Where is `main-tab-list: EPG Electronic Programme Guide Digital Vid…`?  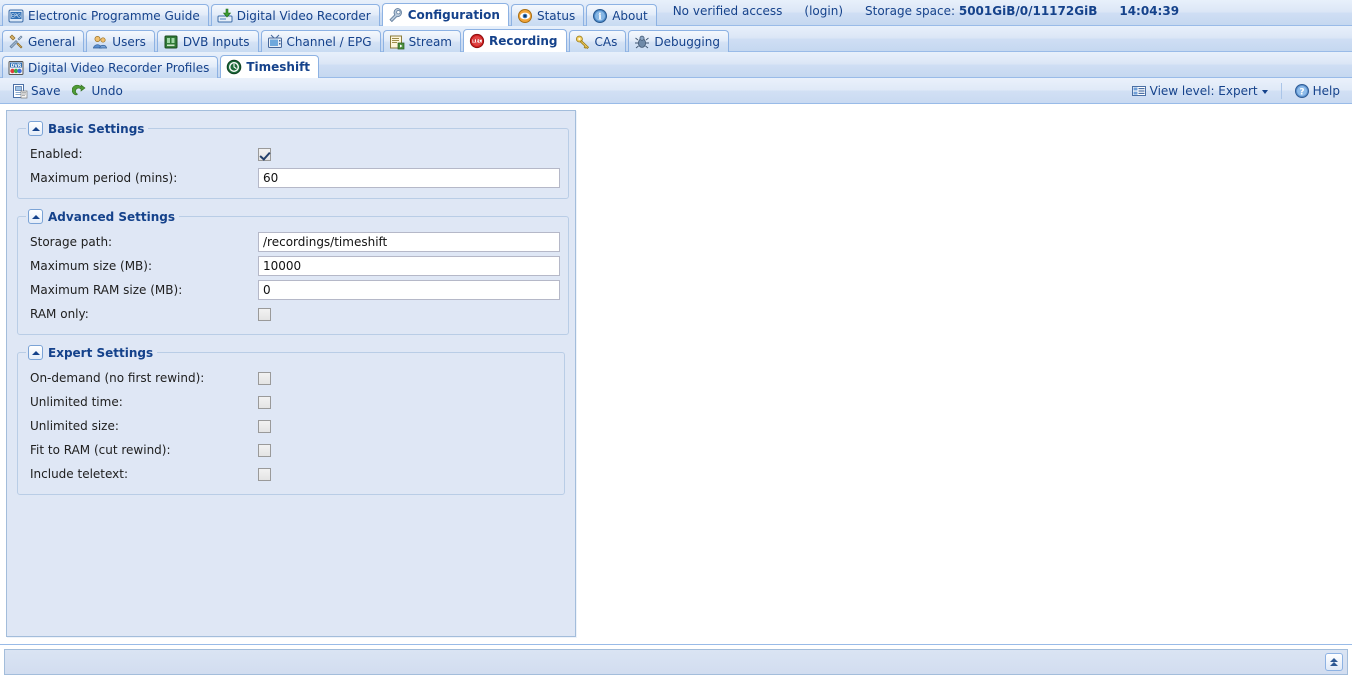
main-tab-list: EPG Electronic Programme Guide Digital Vid… is located at coordinates (330, 14).